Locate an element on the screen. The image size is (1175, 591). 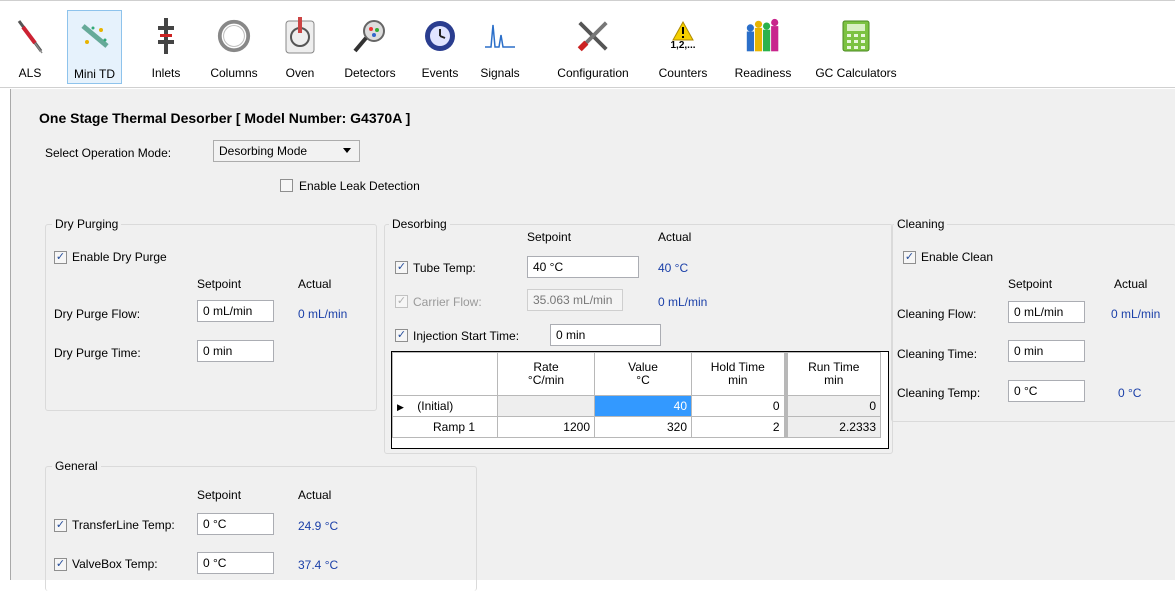
ramp-hold-cell: 0 is located at coordinates (738, 406).